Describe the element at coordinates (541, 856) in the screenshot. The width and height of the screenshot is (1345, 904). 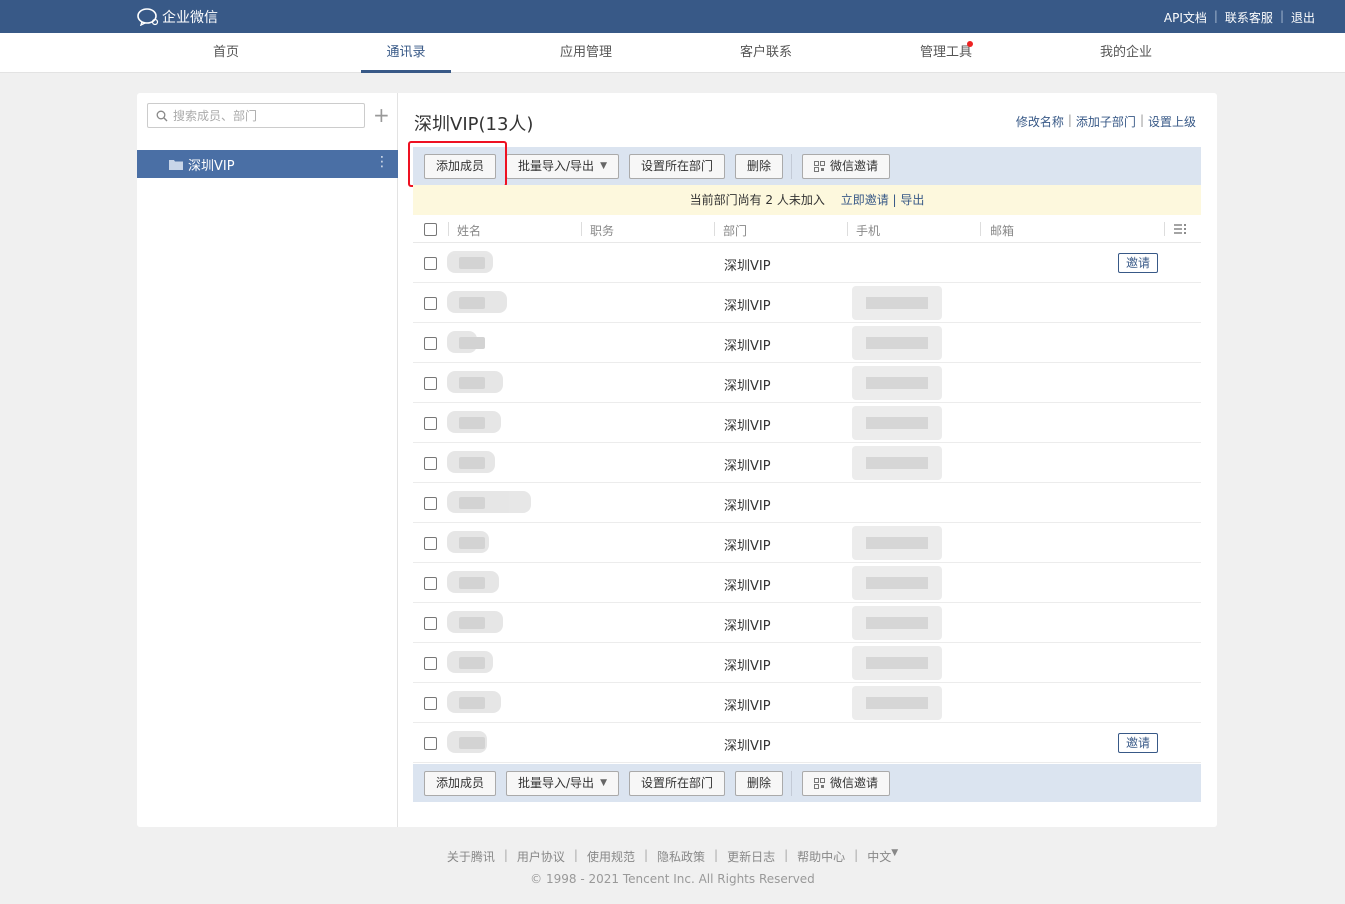
I see `user-agreement-link: 用户协议` at that location.